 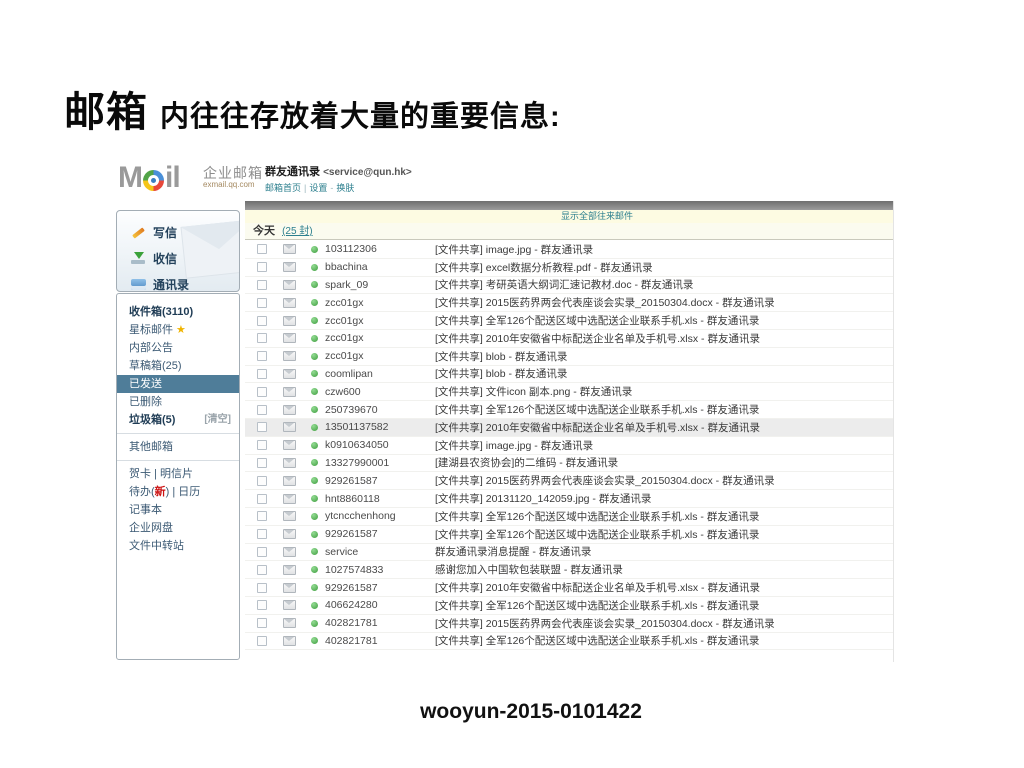 I want to click on link-mail-home: 邮箱首页, so click(x=283, y=188).